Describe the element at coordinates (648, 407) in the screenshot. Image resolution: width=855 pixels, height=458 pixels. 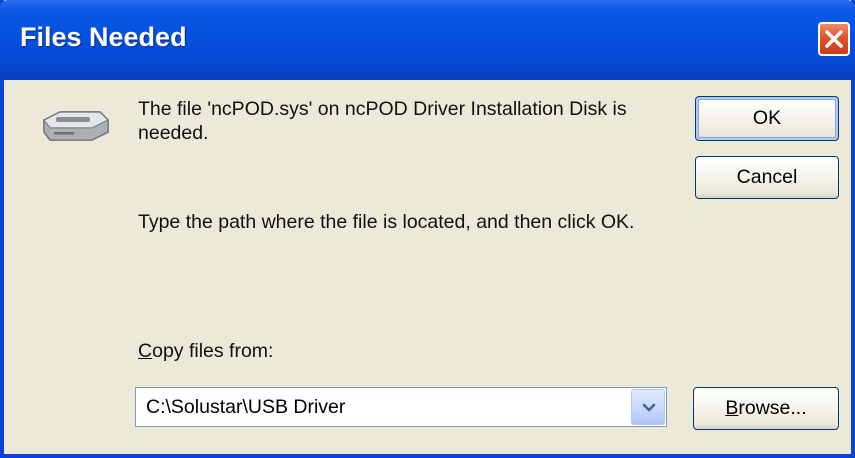
I see `dropdown-button` at that location.